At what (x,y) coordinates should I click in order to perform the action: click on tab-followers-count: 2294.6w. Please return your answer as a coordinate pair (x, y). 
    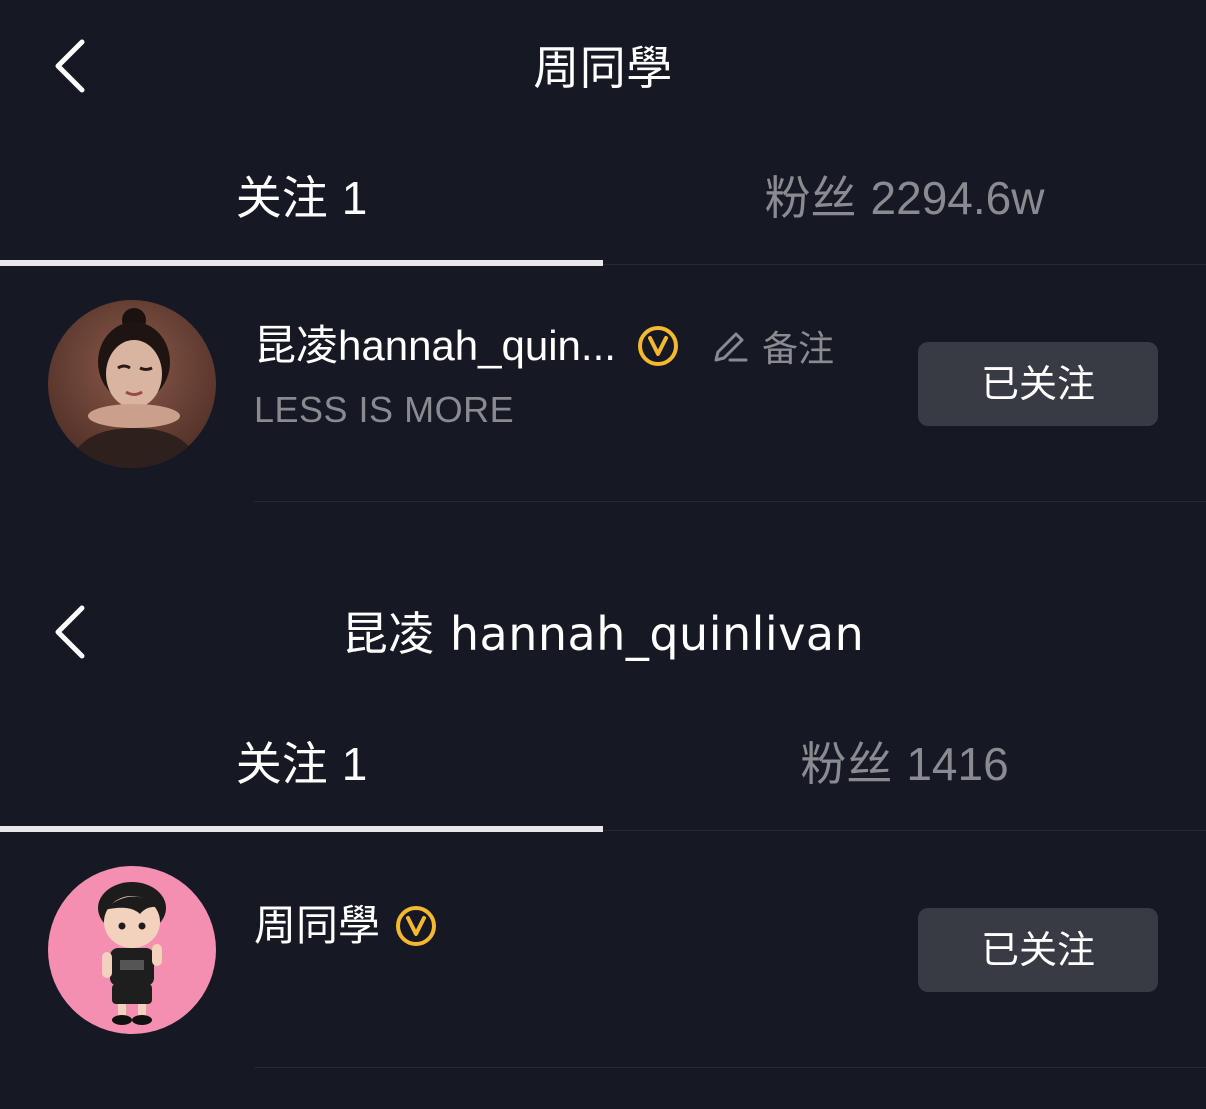
    Looking at the image, I should click on (957, 198).